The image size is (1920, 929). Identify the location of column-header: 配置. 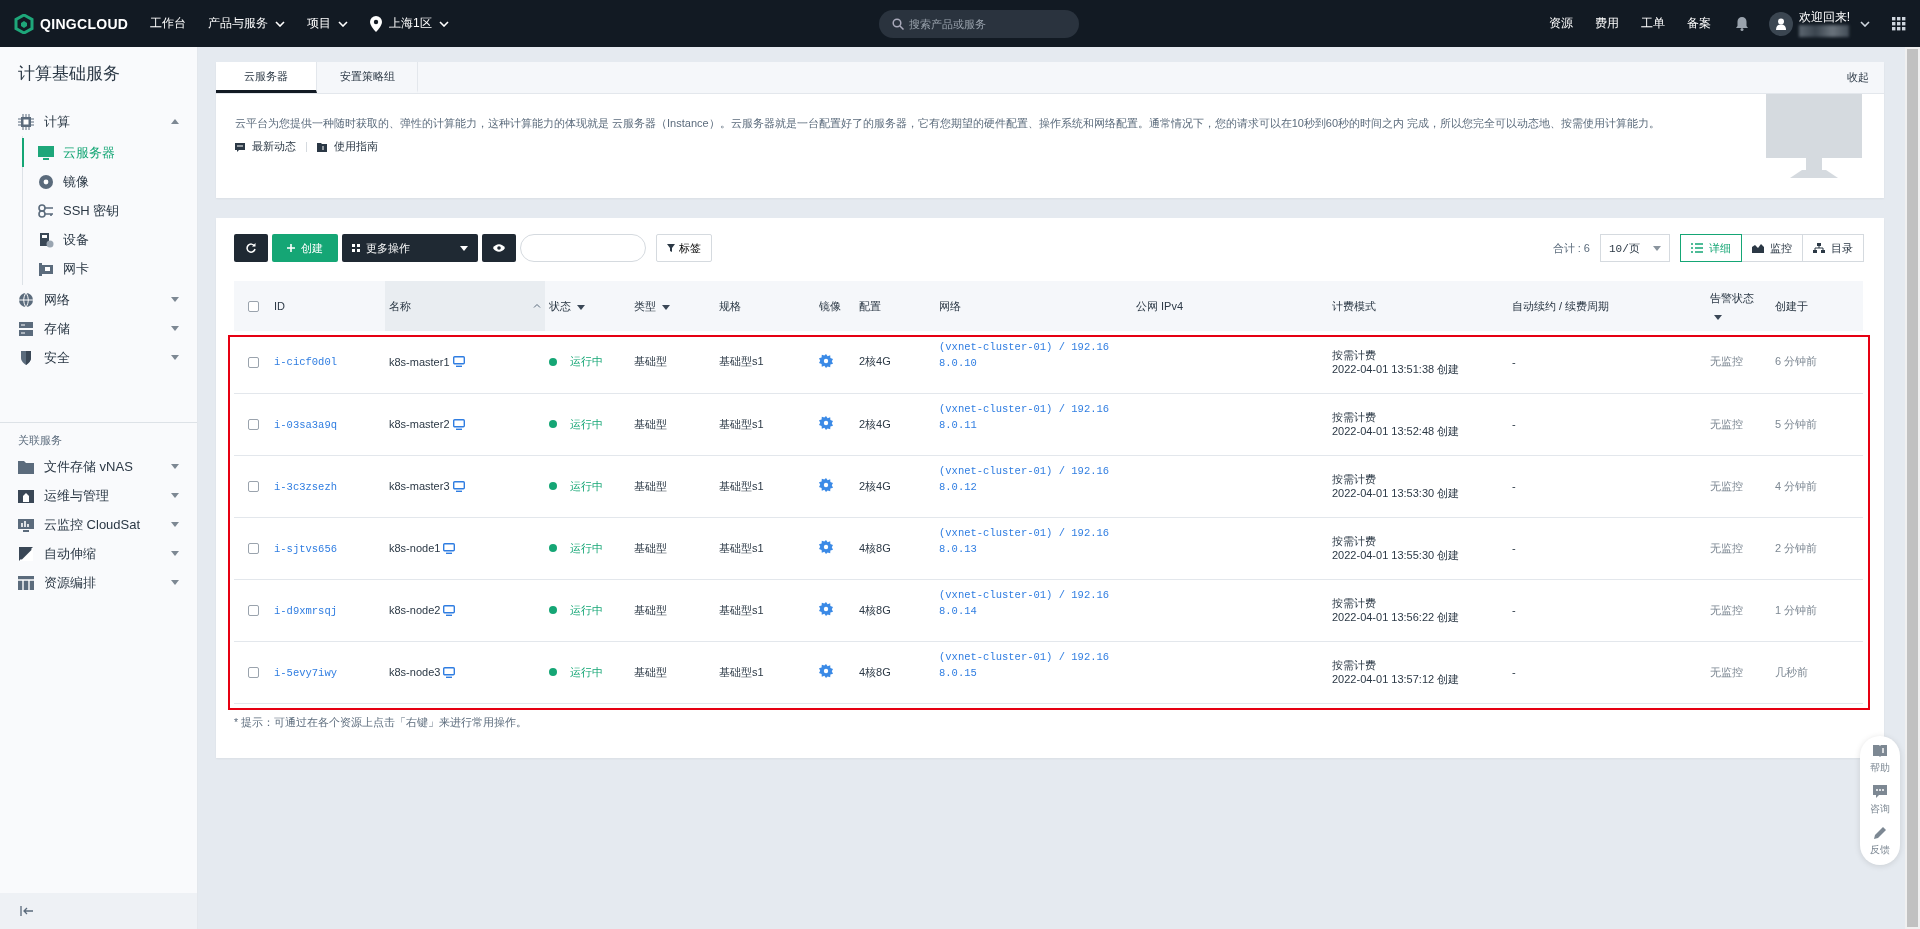
(870, 305).